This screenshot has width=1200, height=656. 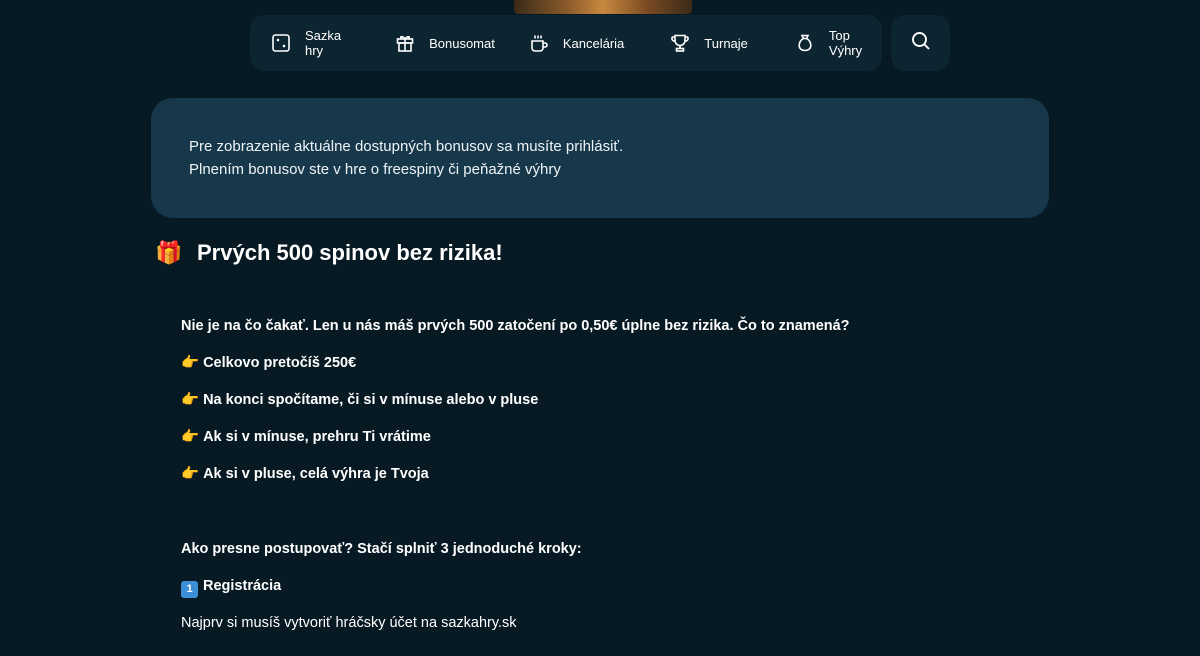 I want to click on nav-item-kancelaria: Kancelária, so click(x=576, y=43).